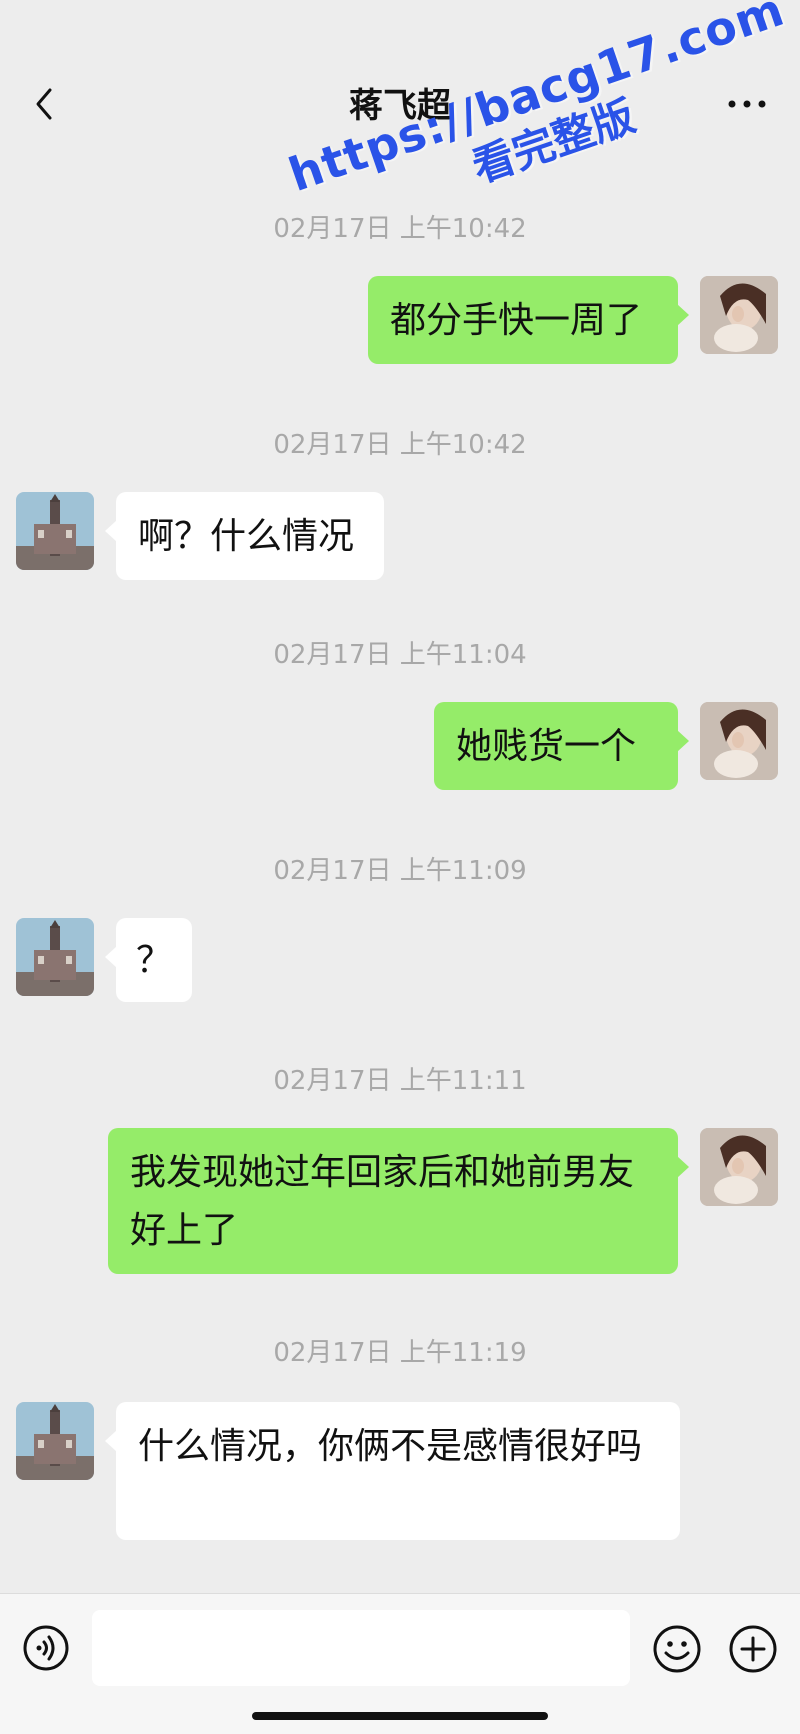  Describe the element at coordinates (400, 1353) in the screenshot. I see `timestamp: 02月17日 上午11:19` at that location.